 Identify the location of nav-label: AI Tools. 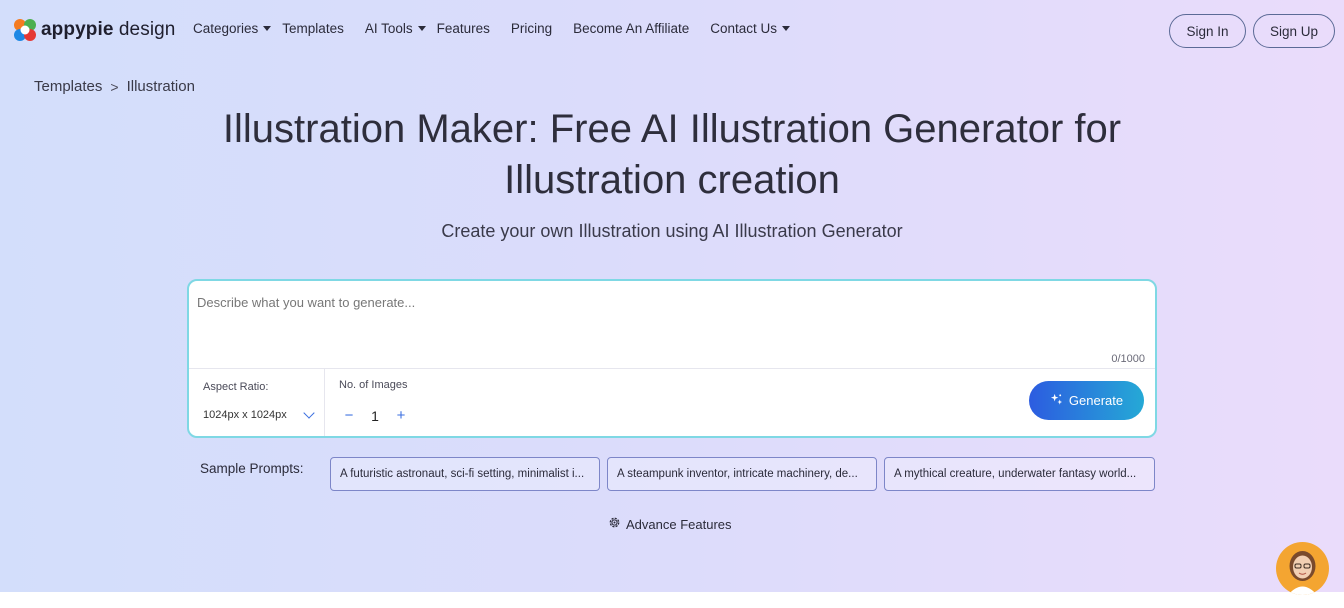
(388, 28).